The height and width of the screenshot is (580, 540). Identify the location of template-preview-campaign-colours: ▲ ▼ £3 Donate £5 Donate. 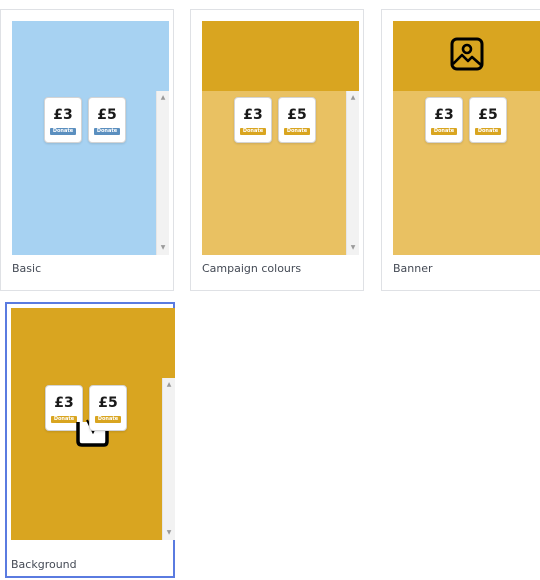
(280, 138).